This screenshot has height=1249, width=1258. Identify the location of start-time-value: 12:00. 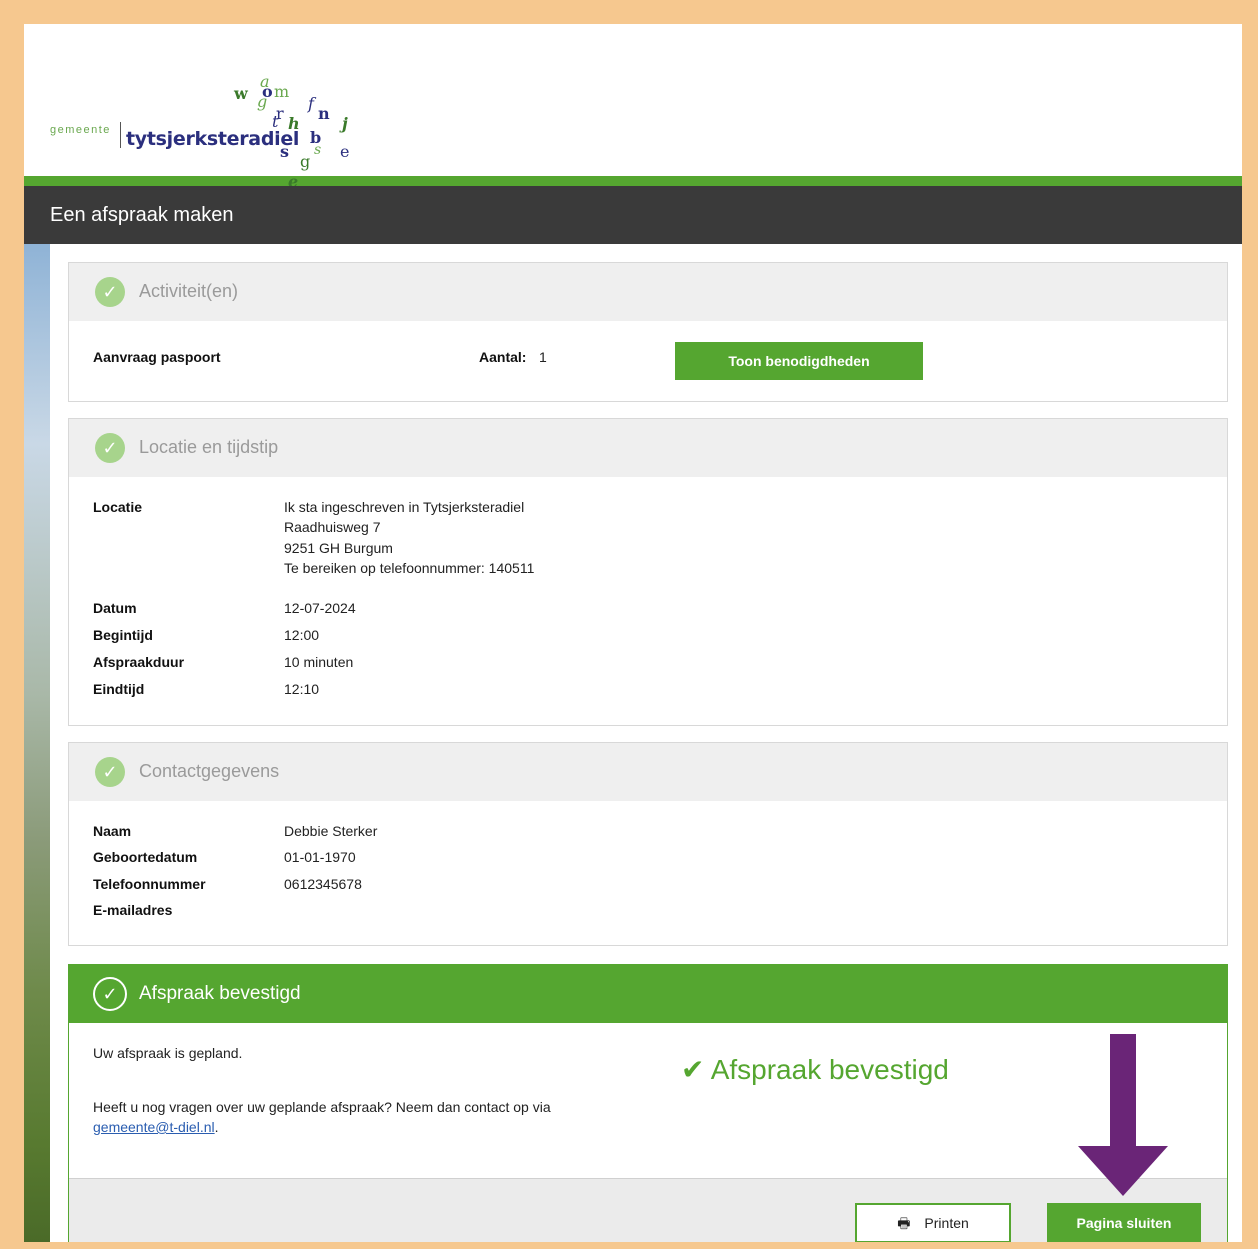
(302, 635).